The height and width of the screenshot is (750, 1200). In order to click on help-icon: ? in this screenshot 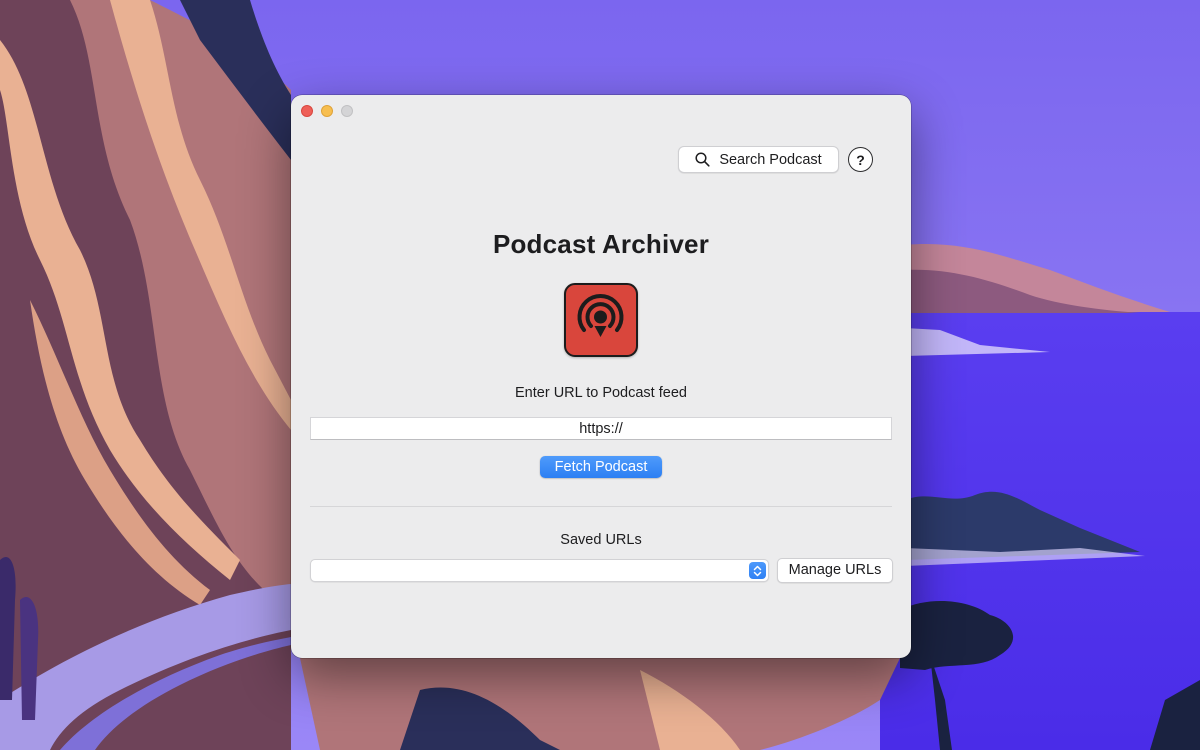, I will do `click(860, 159)`.